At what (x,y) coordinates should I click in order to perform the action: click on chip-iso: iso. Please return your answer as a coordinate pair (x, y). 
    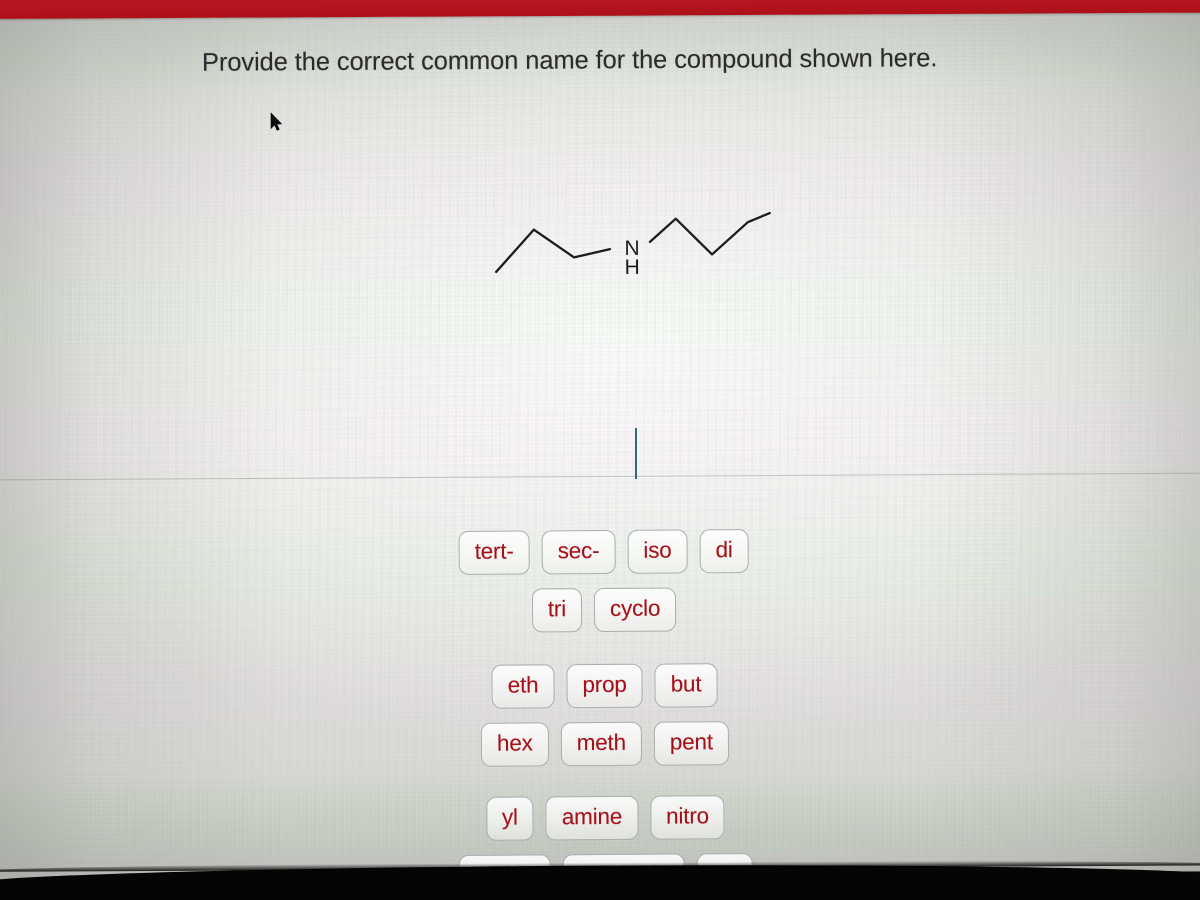
    Looking at the image, I should click on (657, 551).